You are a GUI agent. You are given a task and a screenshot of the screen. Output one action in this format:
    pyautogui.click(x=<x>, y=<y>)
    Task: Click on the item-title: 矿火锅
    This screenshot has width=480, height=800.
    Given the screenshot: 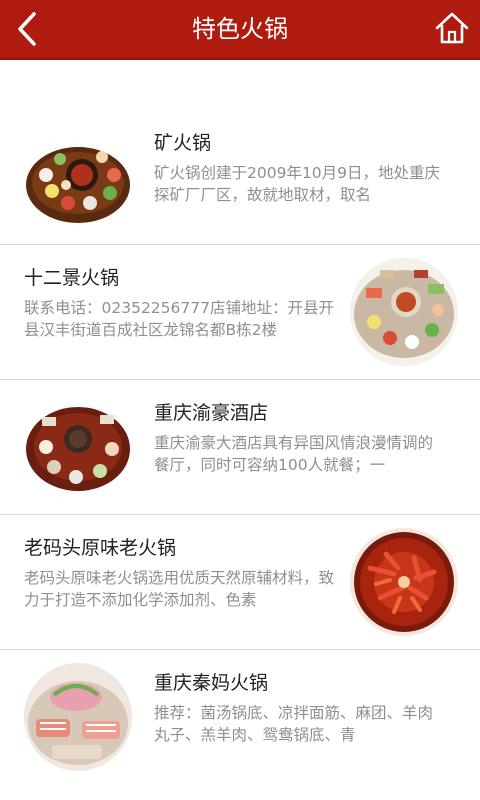 What is the action you would take?
    pyautogui.click(x=183, y=143)
    